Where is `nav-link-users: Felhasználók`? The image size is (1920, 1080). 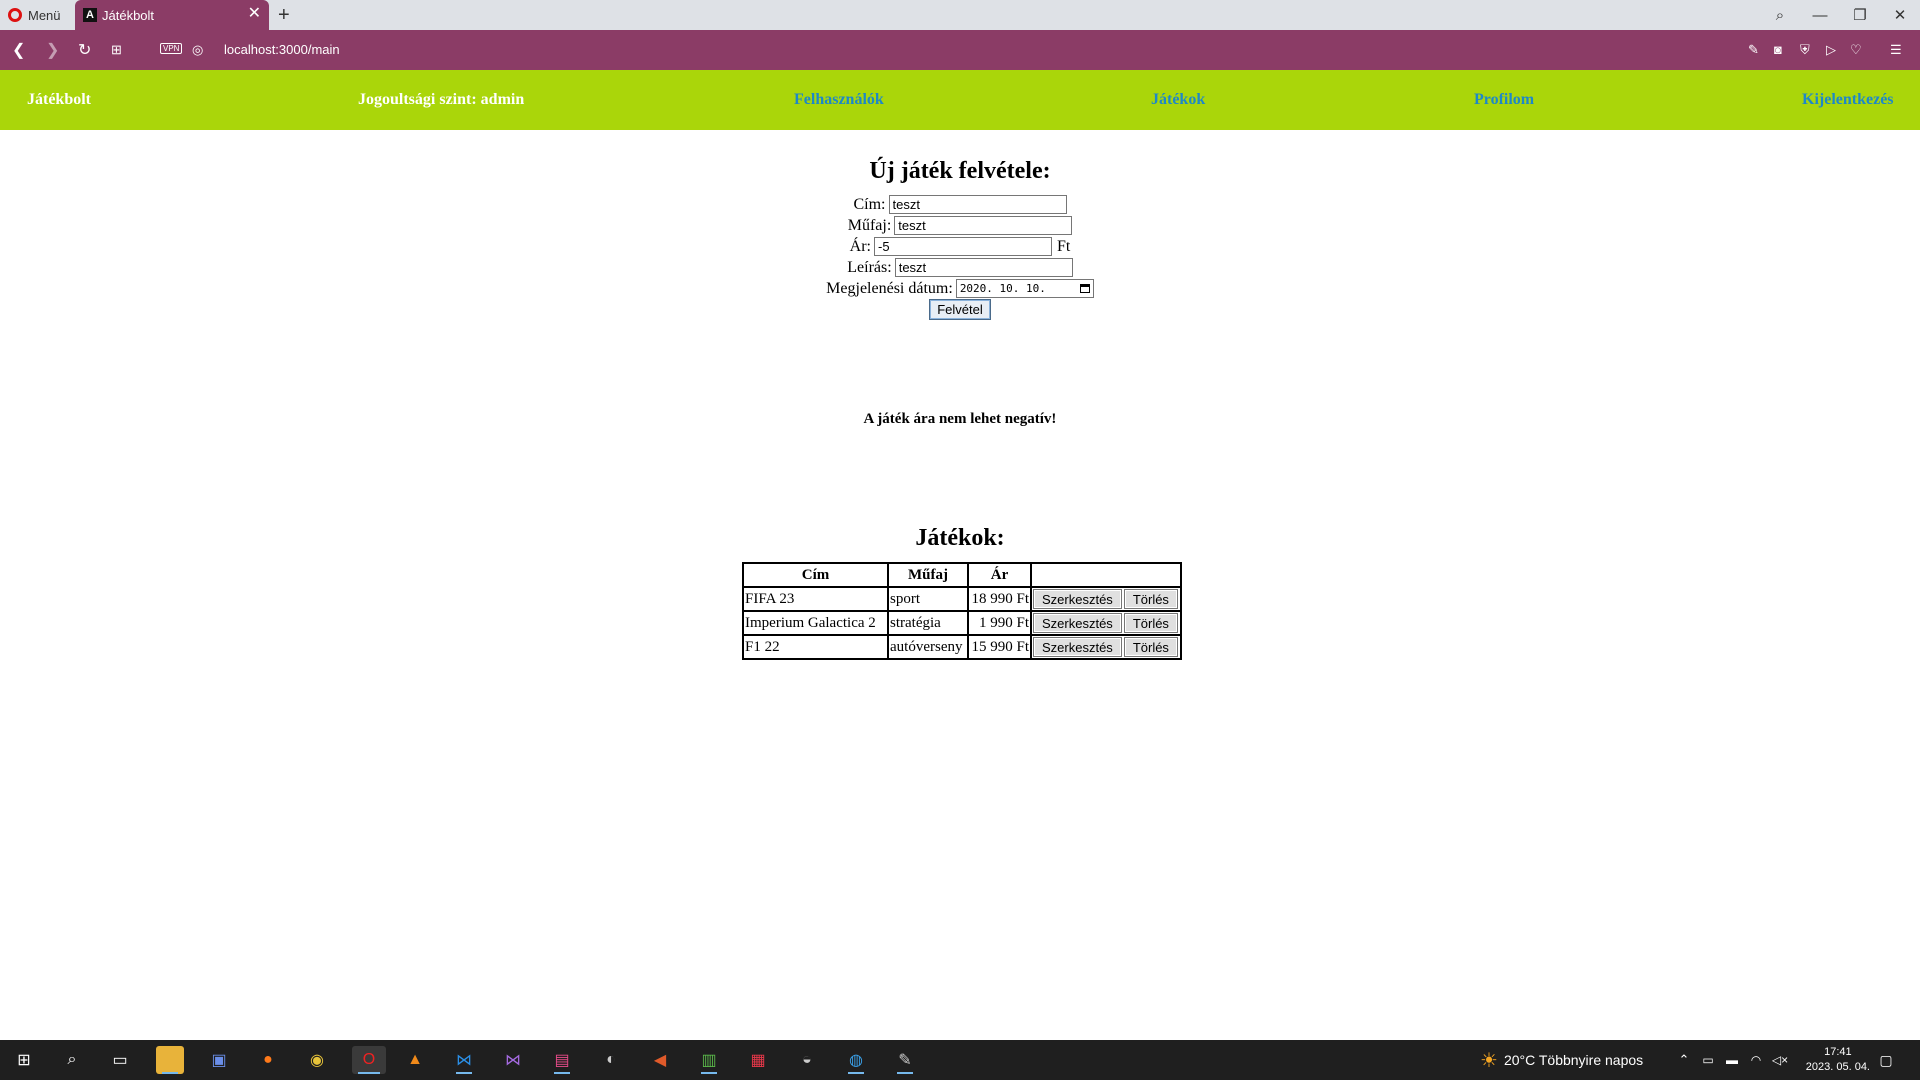
nav-link-users: Felhasználók is located at coordinates (839, 100).